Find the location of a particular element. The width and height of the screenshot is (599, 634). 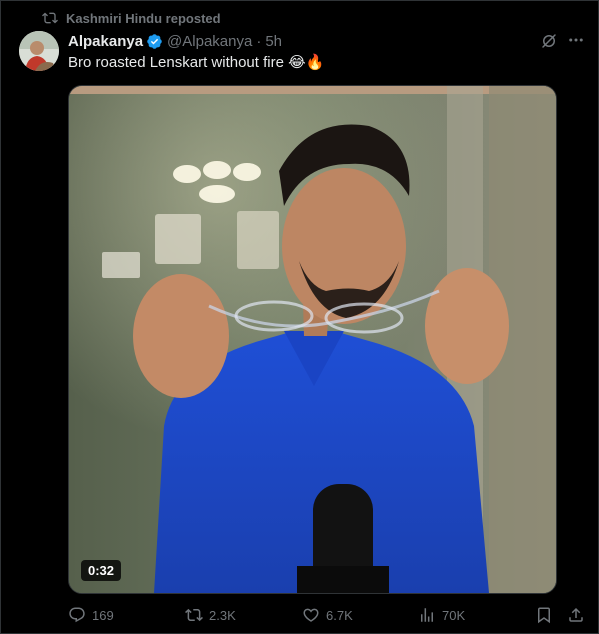

repost-label: Kashmiri Hindu reposted is located at coordinates (143, 18).